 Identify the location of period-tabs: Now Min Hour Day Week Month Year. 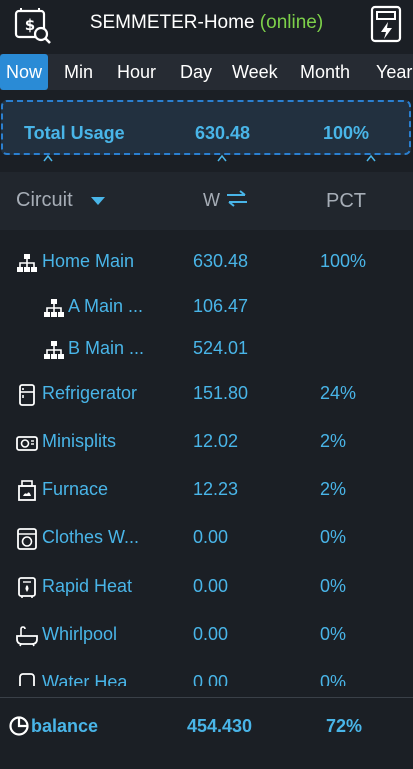
(206, 72).